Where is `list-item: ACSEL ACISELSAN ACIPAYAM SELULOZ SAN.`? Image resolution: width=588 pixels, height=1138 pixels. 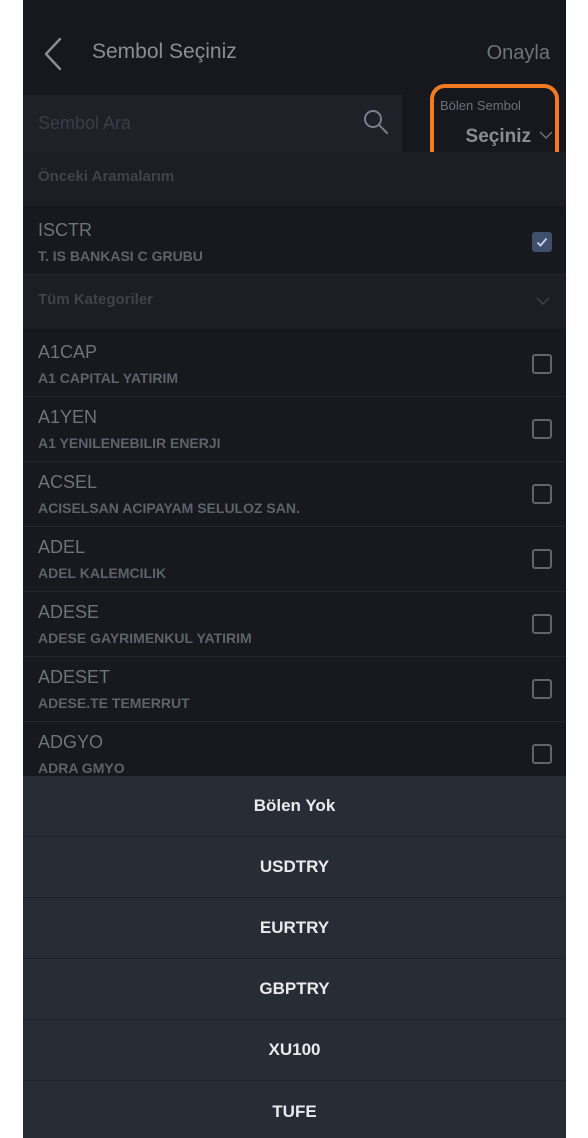
list-item: ACSEL ACISELSAN ACIPAYAM SELULOZ SAN. is located at coordinates (294, 494).